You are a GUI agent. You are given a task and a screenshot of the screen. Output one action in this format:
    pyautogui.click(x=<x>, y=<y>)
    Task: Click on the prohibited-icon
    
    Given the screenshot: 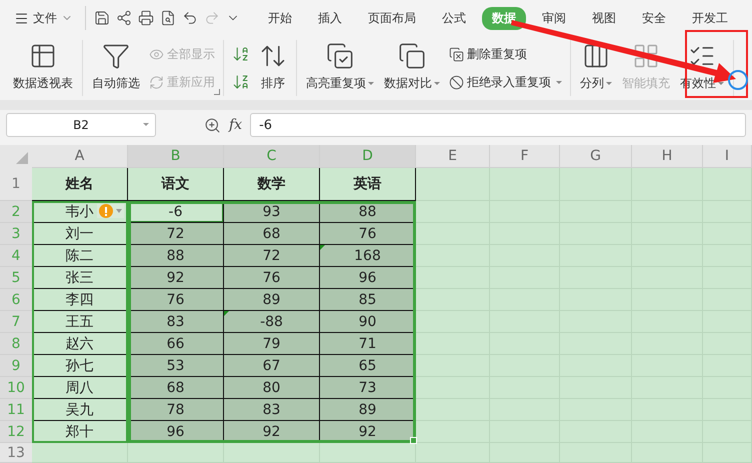 What is the action you would take?
    pyautogui.click(x=456, y=82)
    